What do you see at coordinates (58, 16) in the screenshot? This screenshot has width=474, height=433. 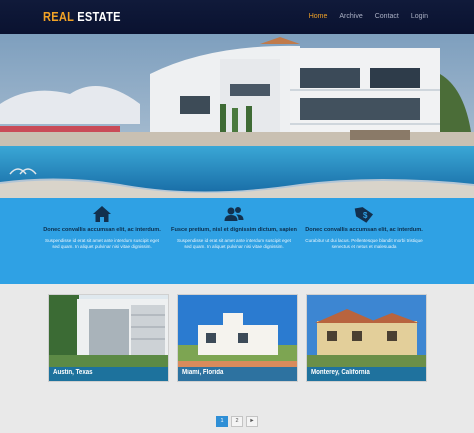 I see `logo-word-real: REAL` at bounding box center [58, 16].